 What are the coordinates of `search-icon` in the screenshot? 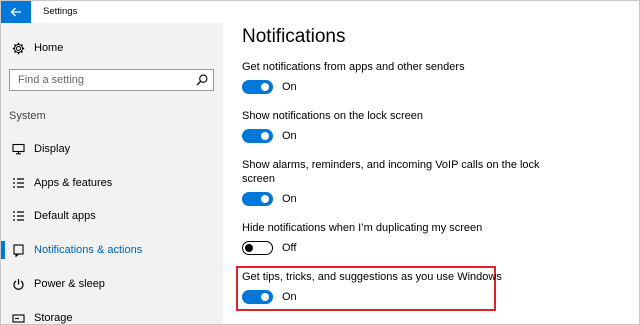 It's located at (202, 80).